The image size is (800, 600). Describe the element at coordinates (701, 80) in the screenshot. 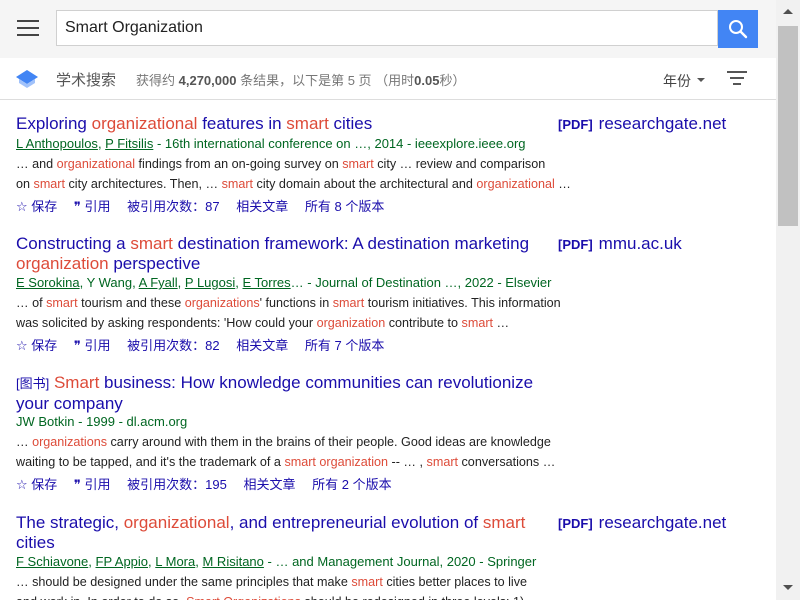

I see `caret-down-icon` at that location.